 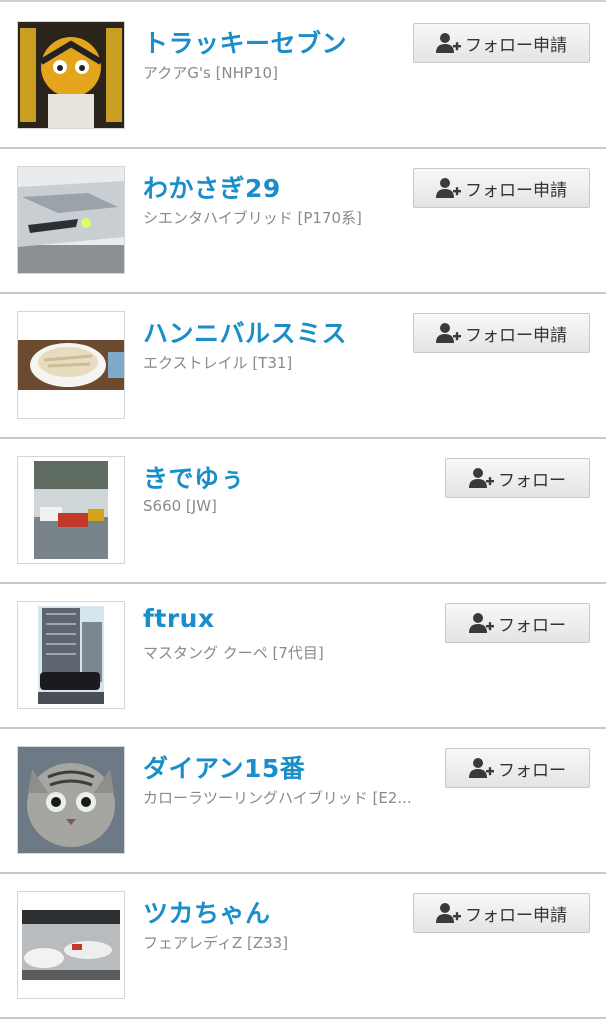 I want to click on user-row: わかさぎ29 シエンタハイブリッド [P170系] フォロー申請, so click(x=303, y=221).